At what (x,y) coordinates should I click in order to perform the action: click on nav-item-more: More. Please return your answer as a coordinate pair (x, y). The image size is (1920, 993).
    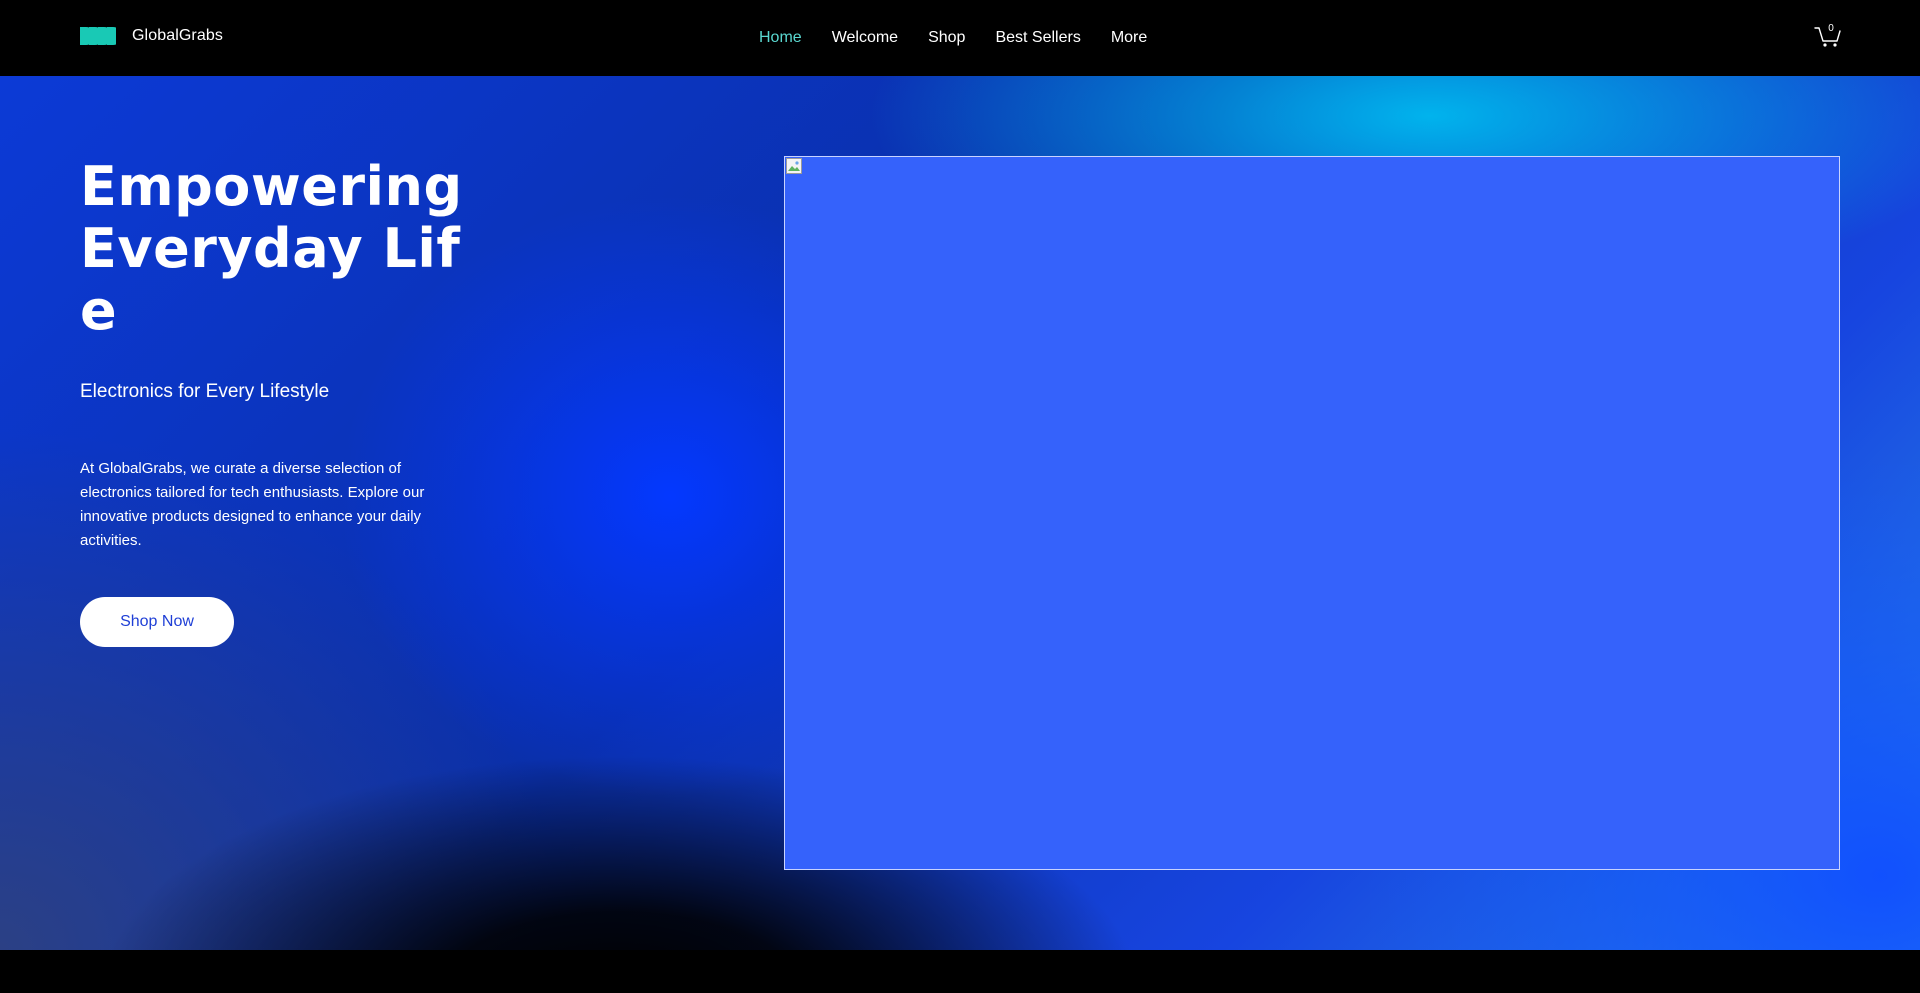
    Looking at the image, I should click on (1129, 38).